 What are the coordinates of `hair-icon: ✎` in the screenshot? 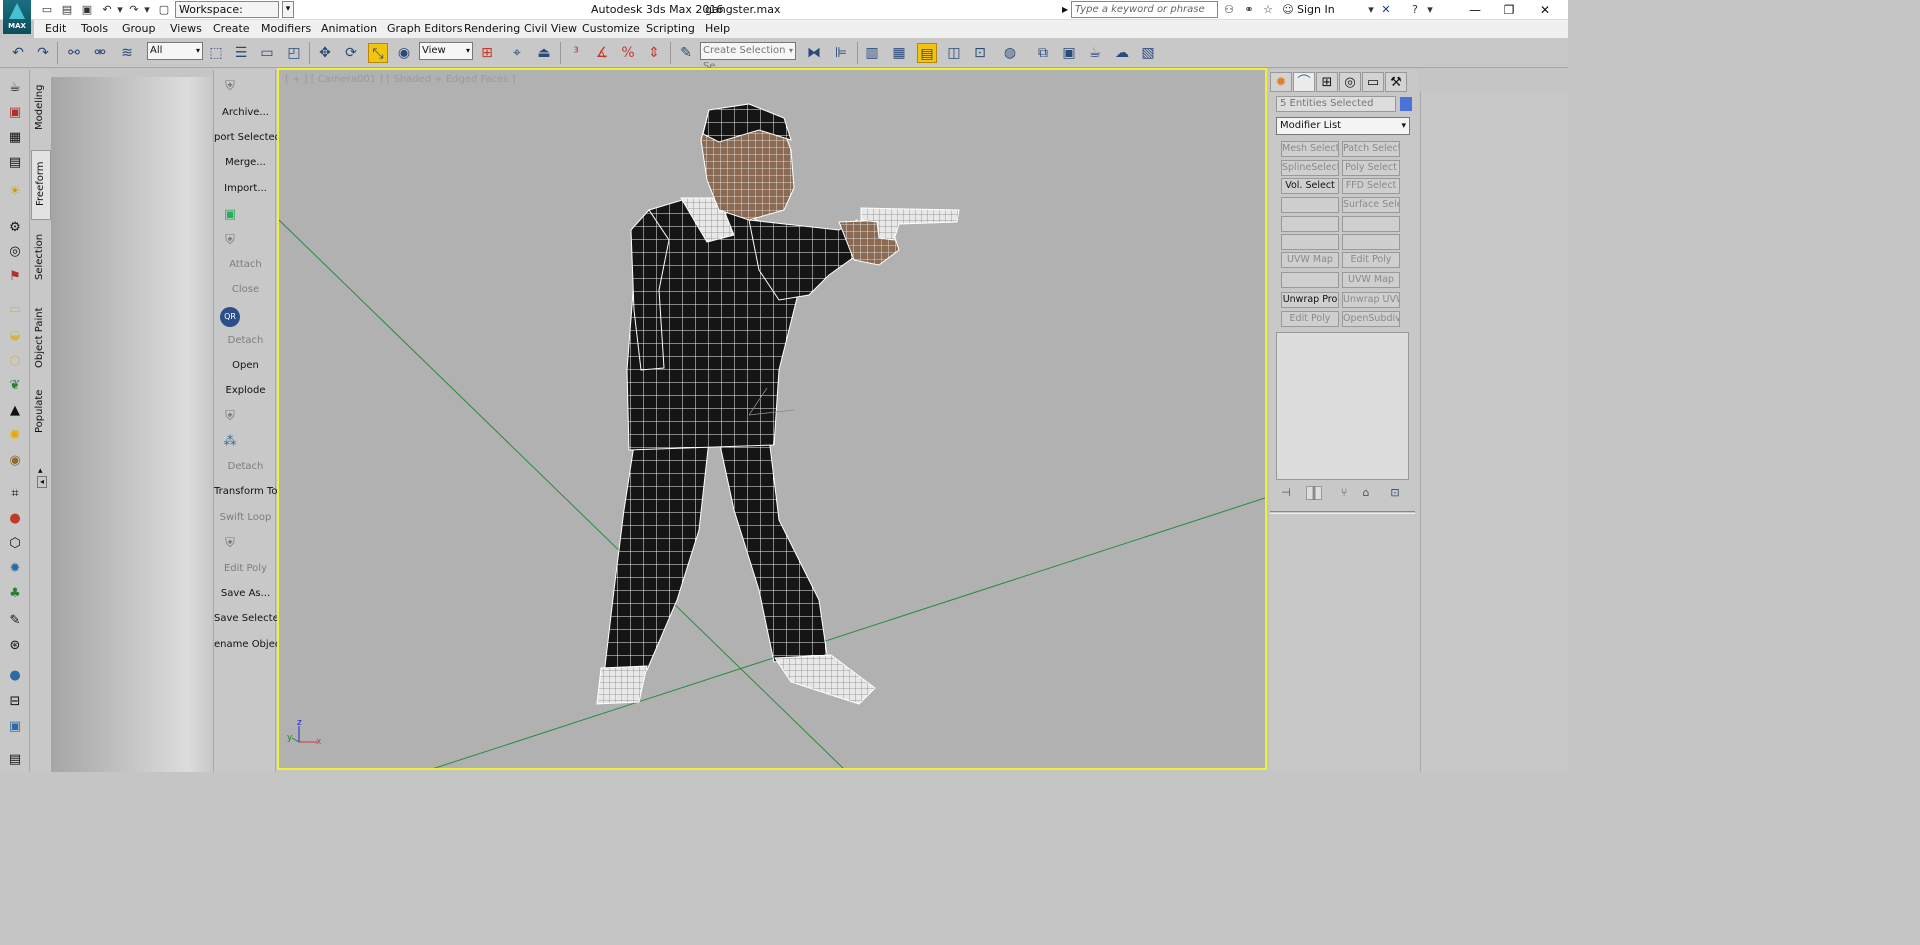 It's located at (15, 621).